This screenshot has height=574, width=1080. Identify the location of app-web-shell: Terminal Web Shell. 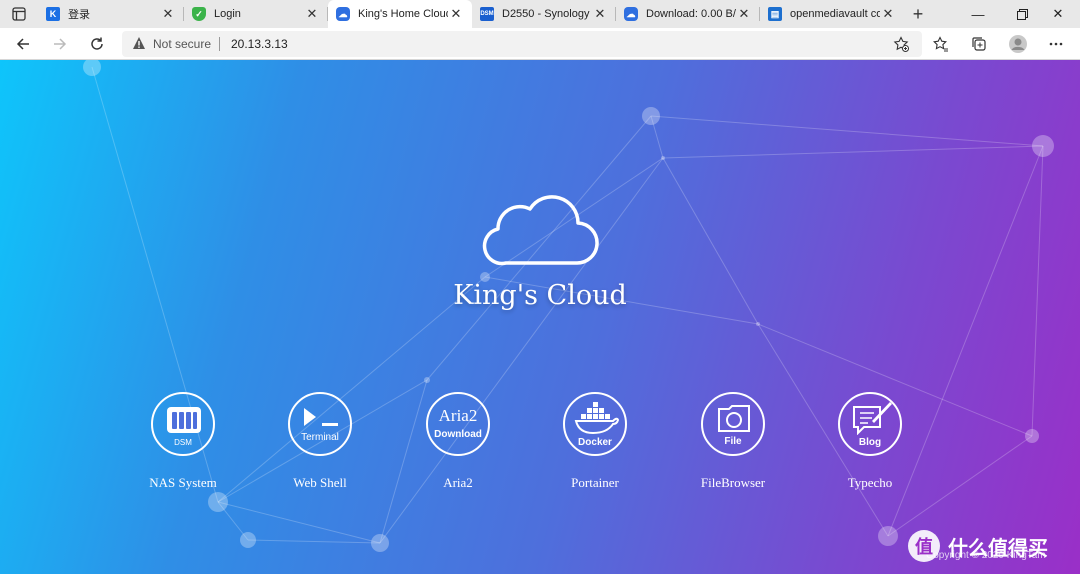
(320, 441).